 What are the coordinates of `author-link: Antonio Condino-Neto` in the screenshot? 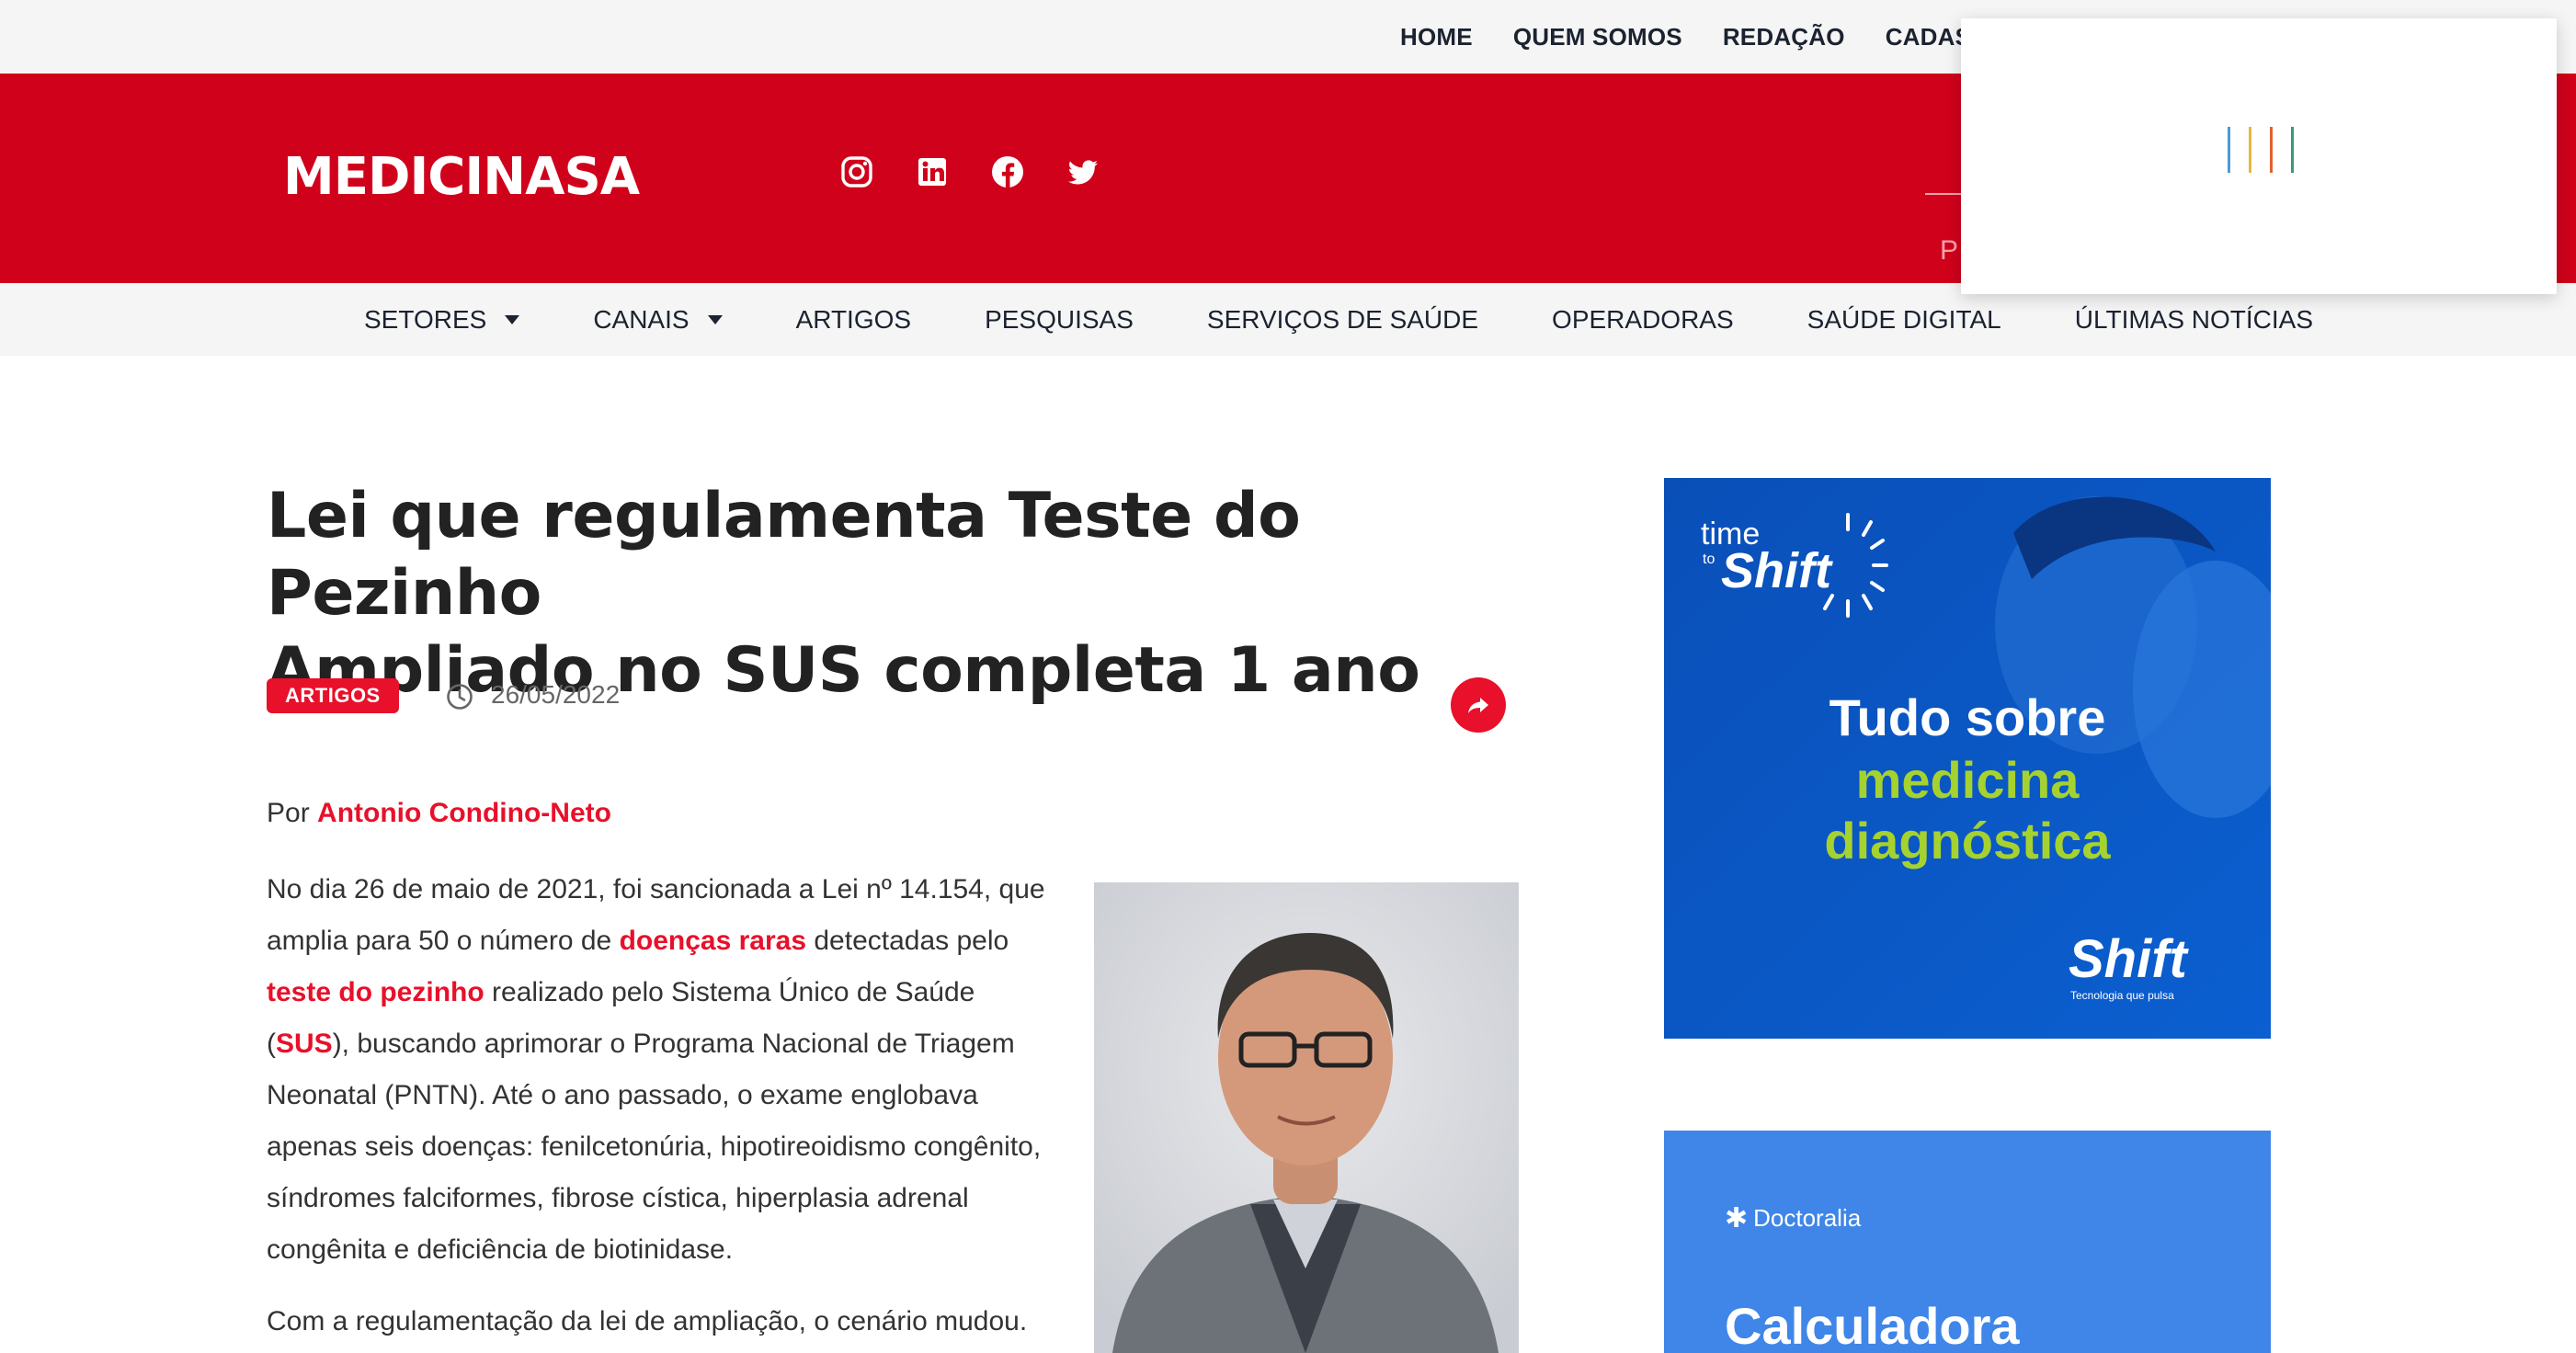 It's located at (464, 813).